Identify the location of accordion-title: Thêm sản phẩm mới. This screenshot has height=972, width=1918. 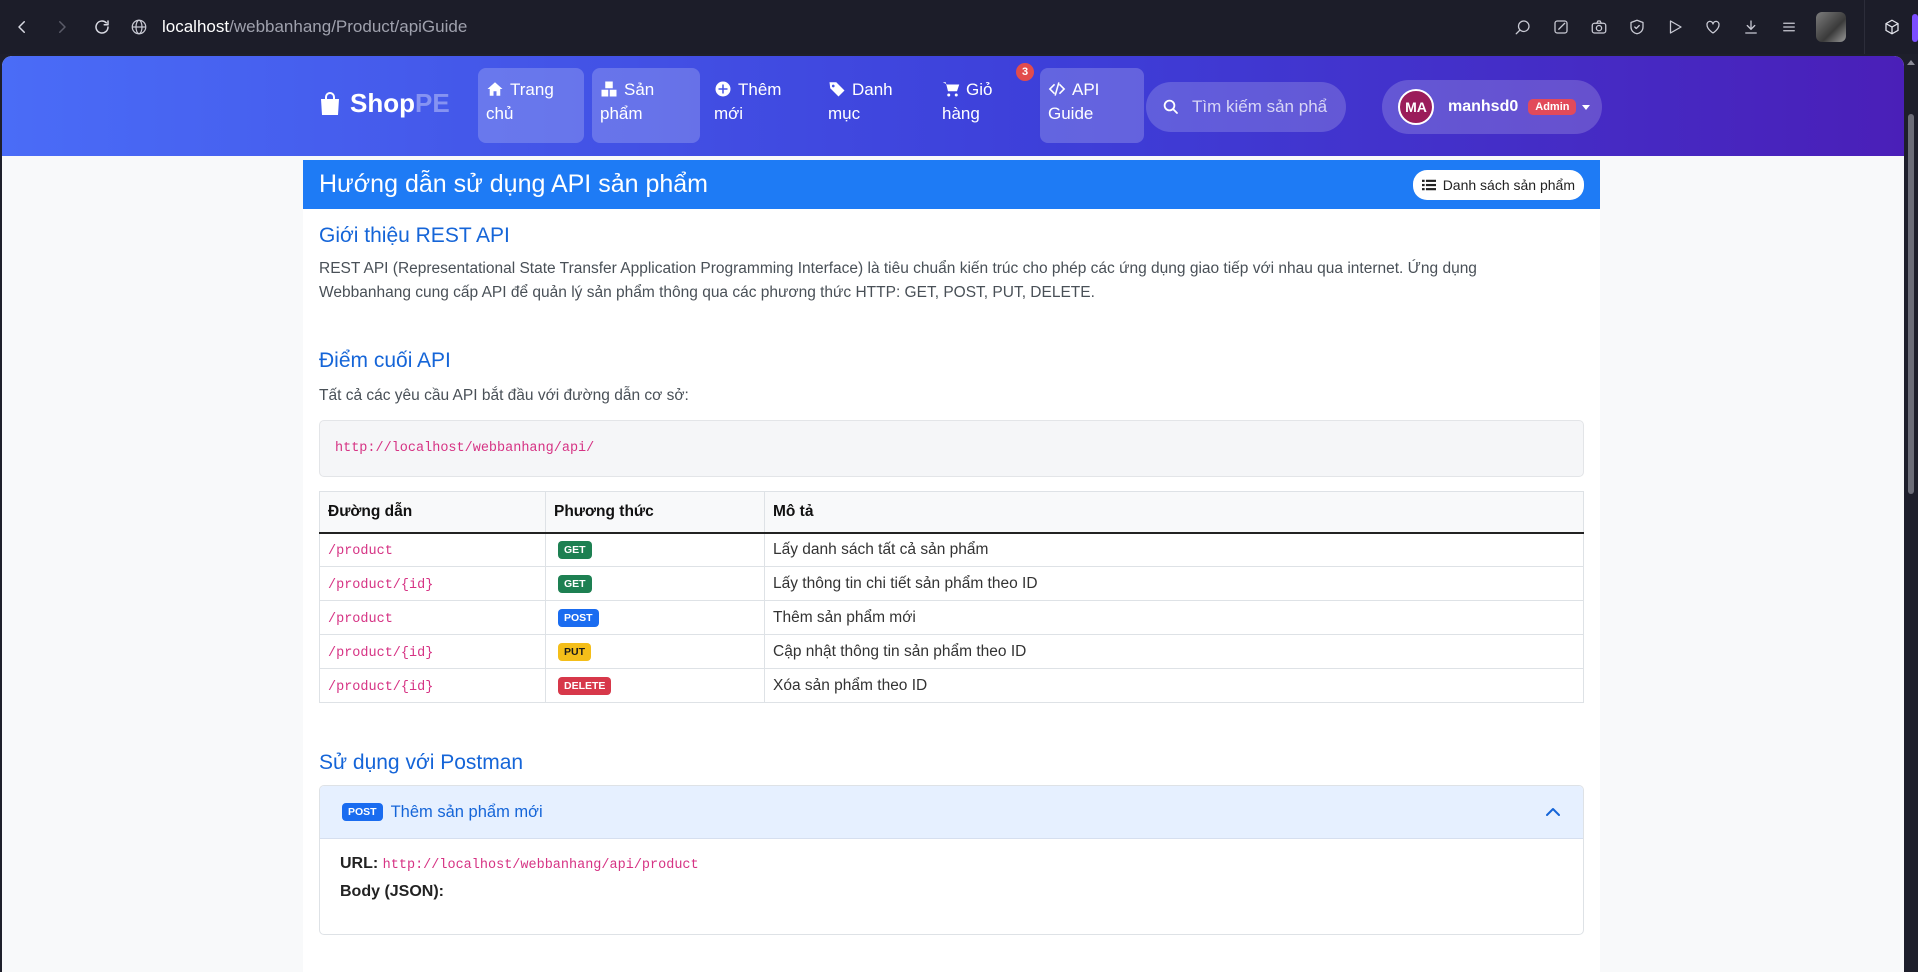
(466, 811).